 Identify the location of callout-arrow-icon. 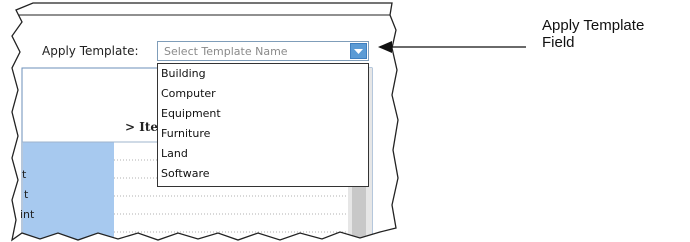
(452, 47).